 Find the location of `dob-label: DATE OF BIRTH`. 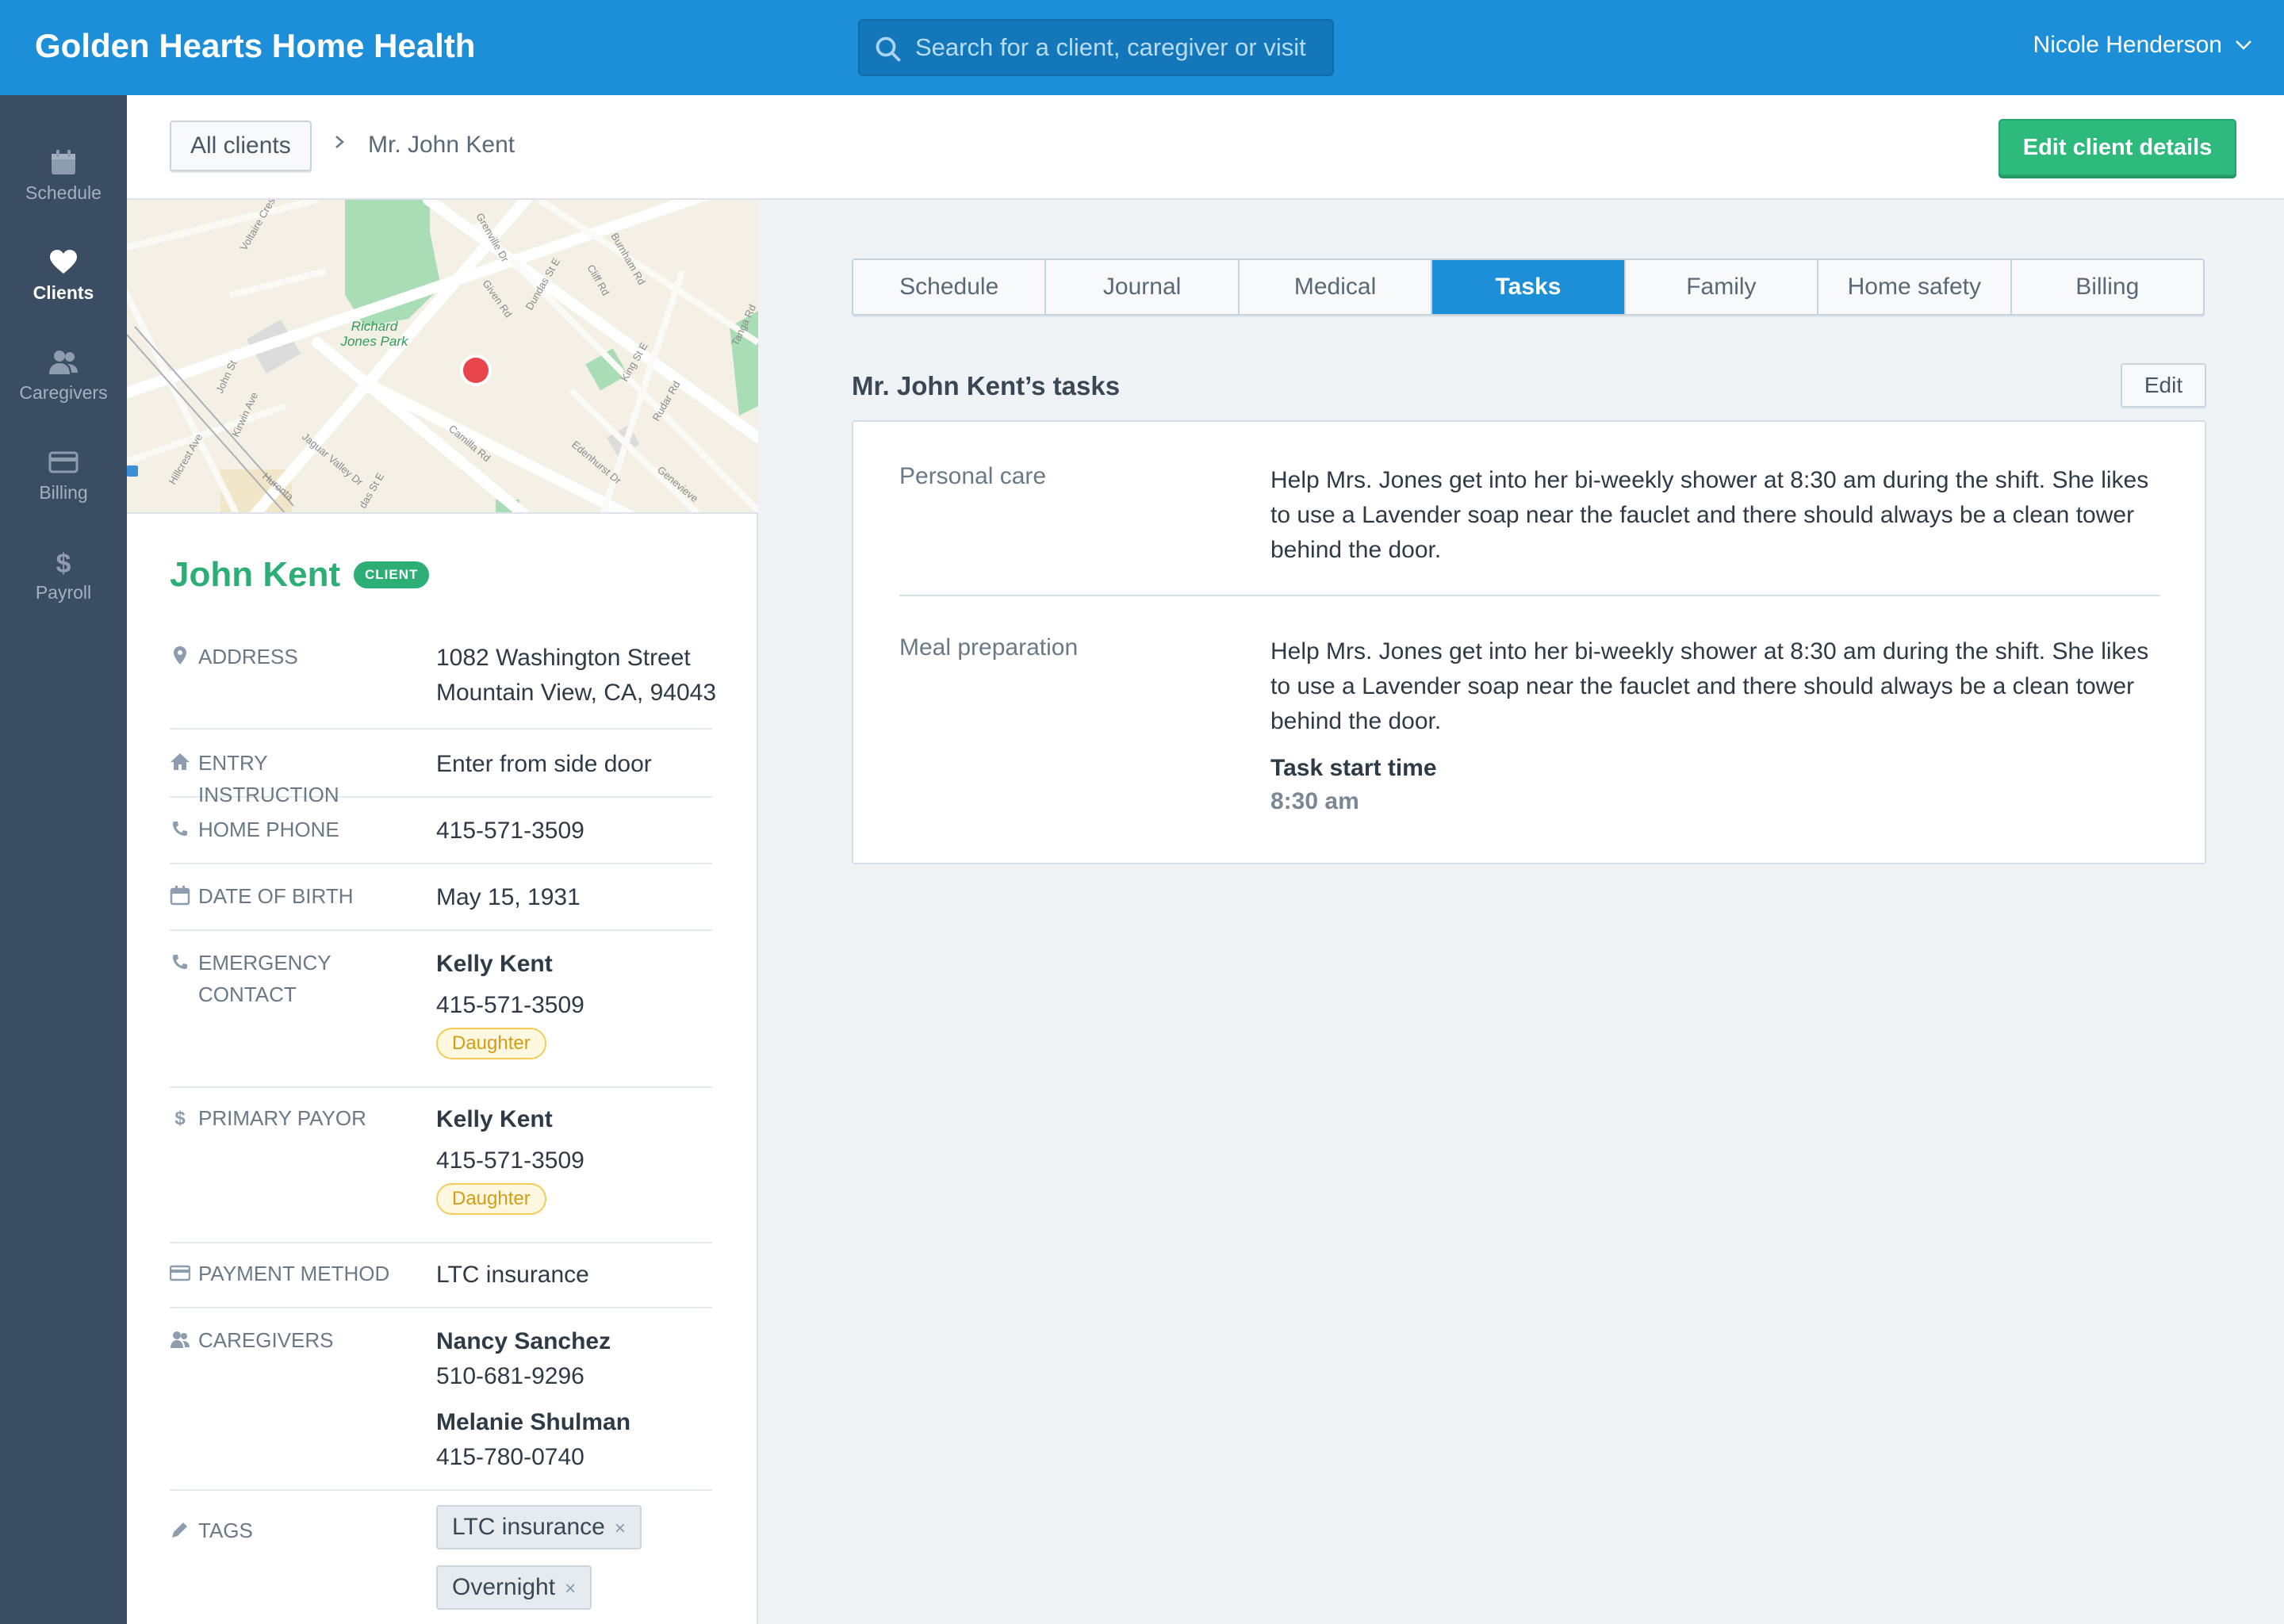

dob-label: DATE OF BIRTH is located at coordinates (276, 896).